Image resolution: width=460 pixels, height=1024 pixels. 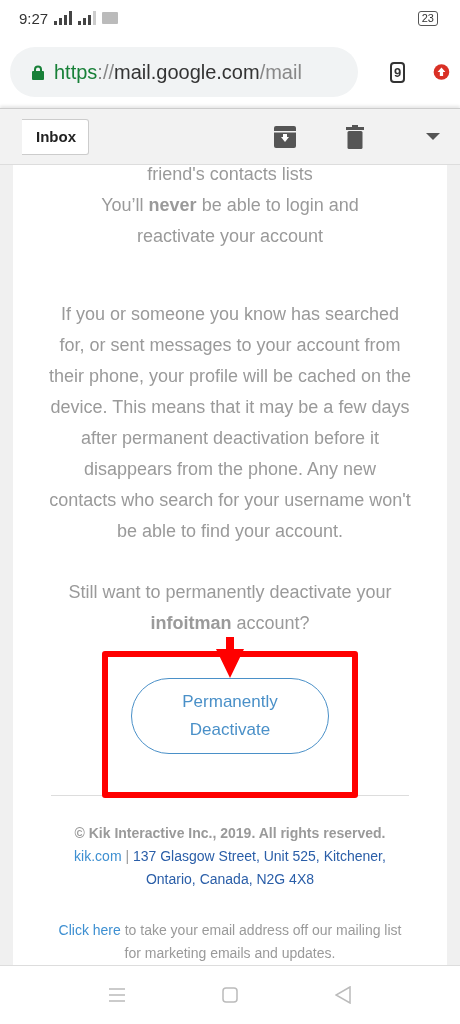 I want to click on clock-time: 9:27, so click(x=34, y=18).